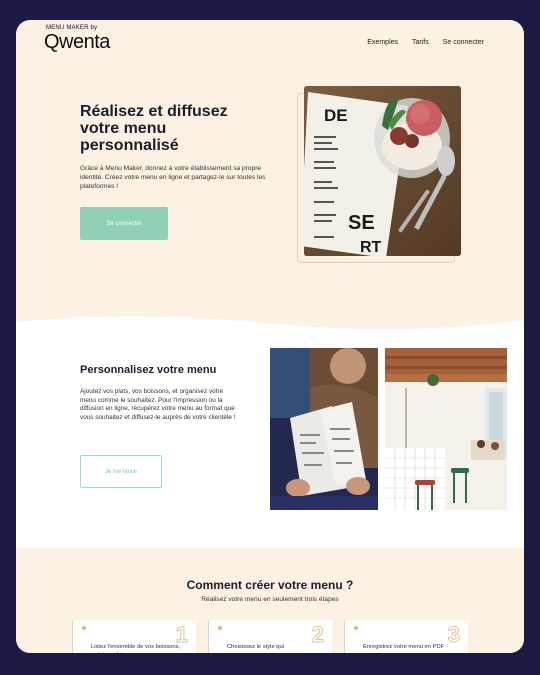  Describe the element at coordinates (336, 115) in the screenshot. I see `menu-letters-de: DE` at that location.